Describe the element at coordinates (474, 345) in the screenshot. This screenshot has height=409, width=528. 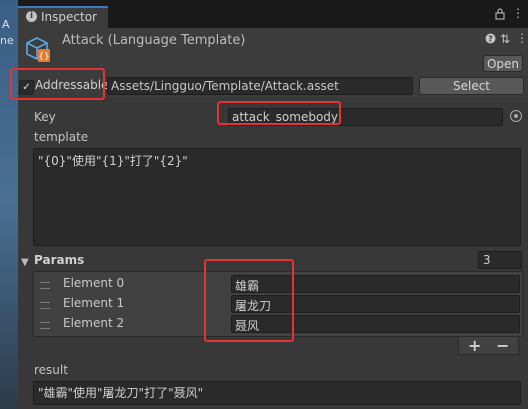
I see `add-element-button: +` at that location.